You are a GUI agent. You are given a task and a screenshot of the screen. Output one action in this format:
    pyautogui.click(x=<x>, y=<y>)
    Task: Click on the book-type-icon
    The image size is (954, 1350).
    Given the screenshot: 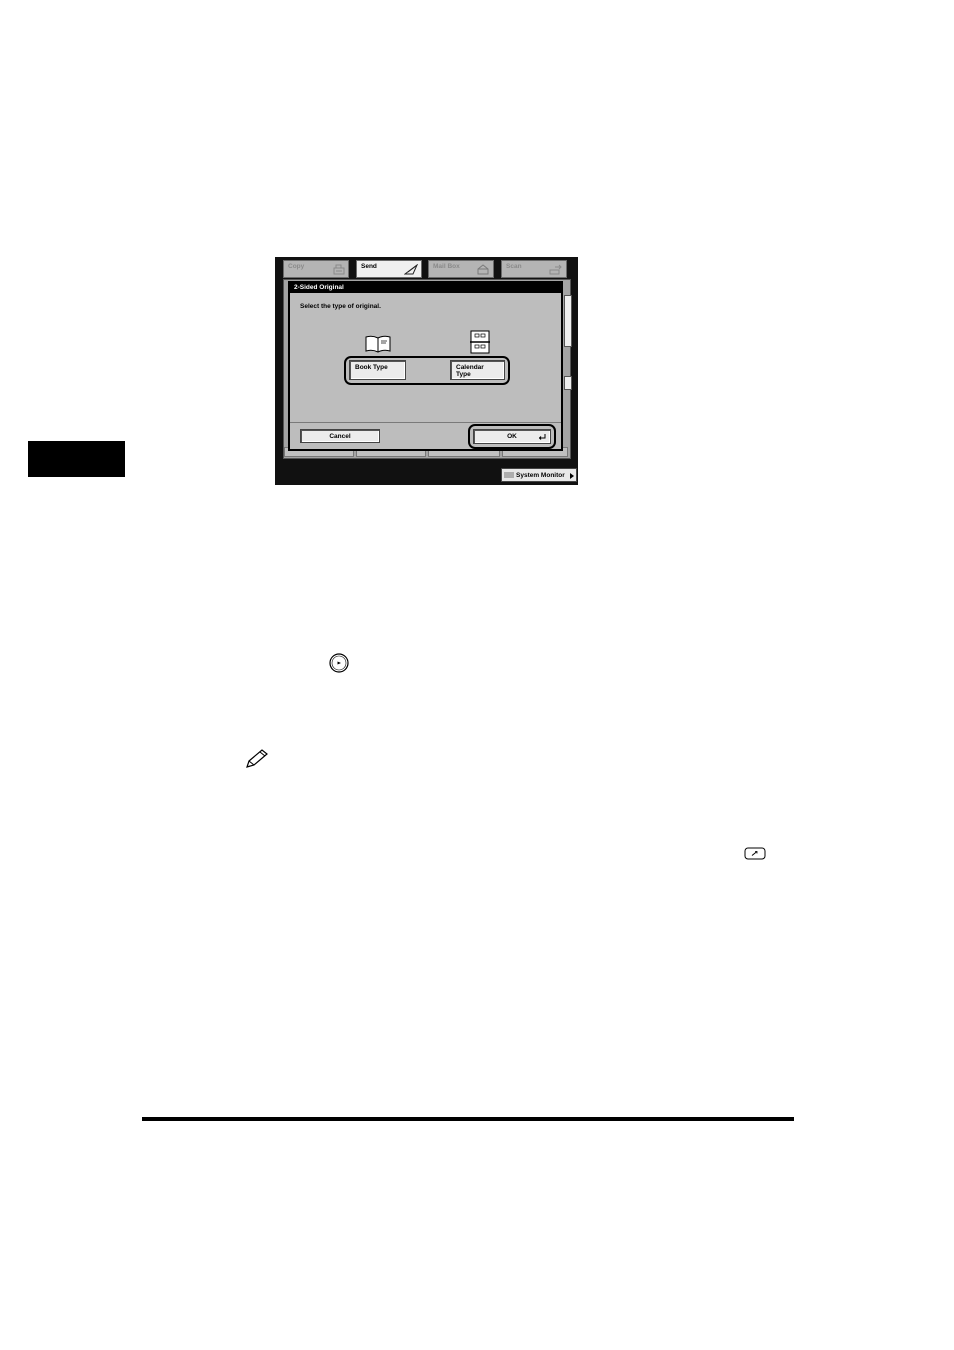 What is the action you would take?
    pyautogui.click(x=378, y=344)
    